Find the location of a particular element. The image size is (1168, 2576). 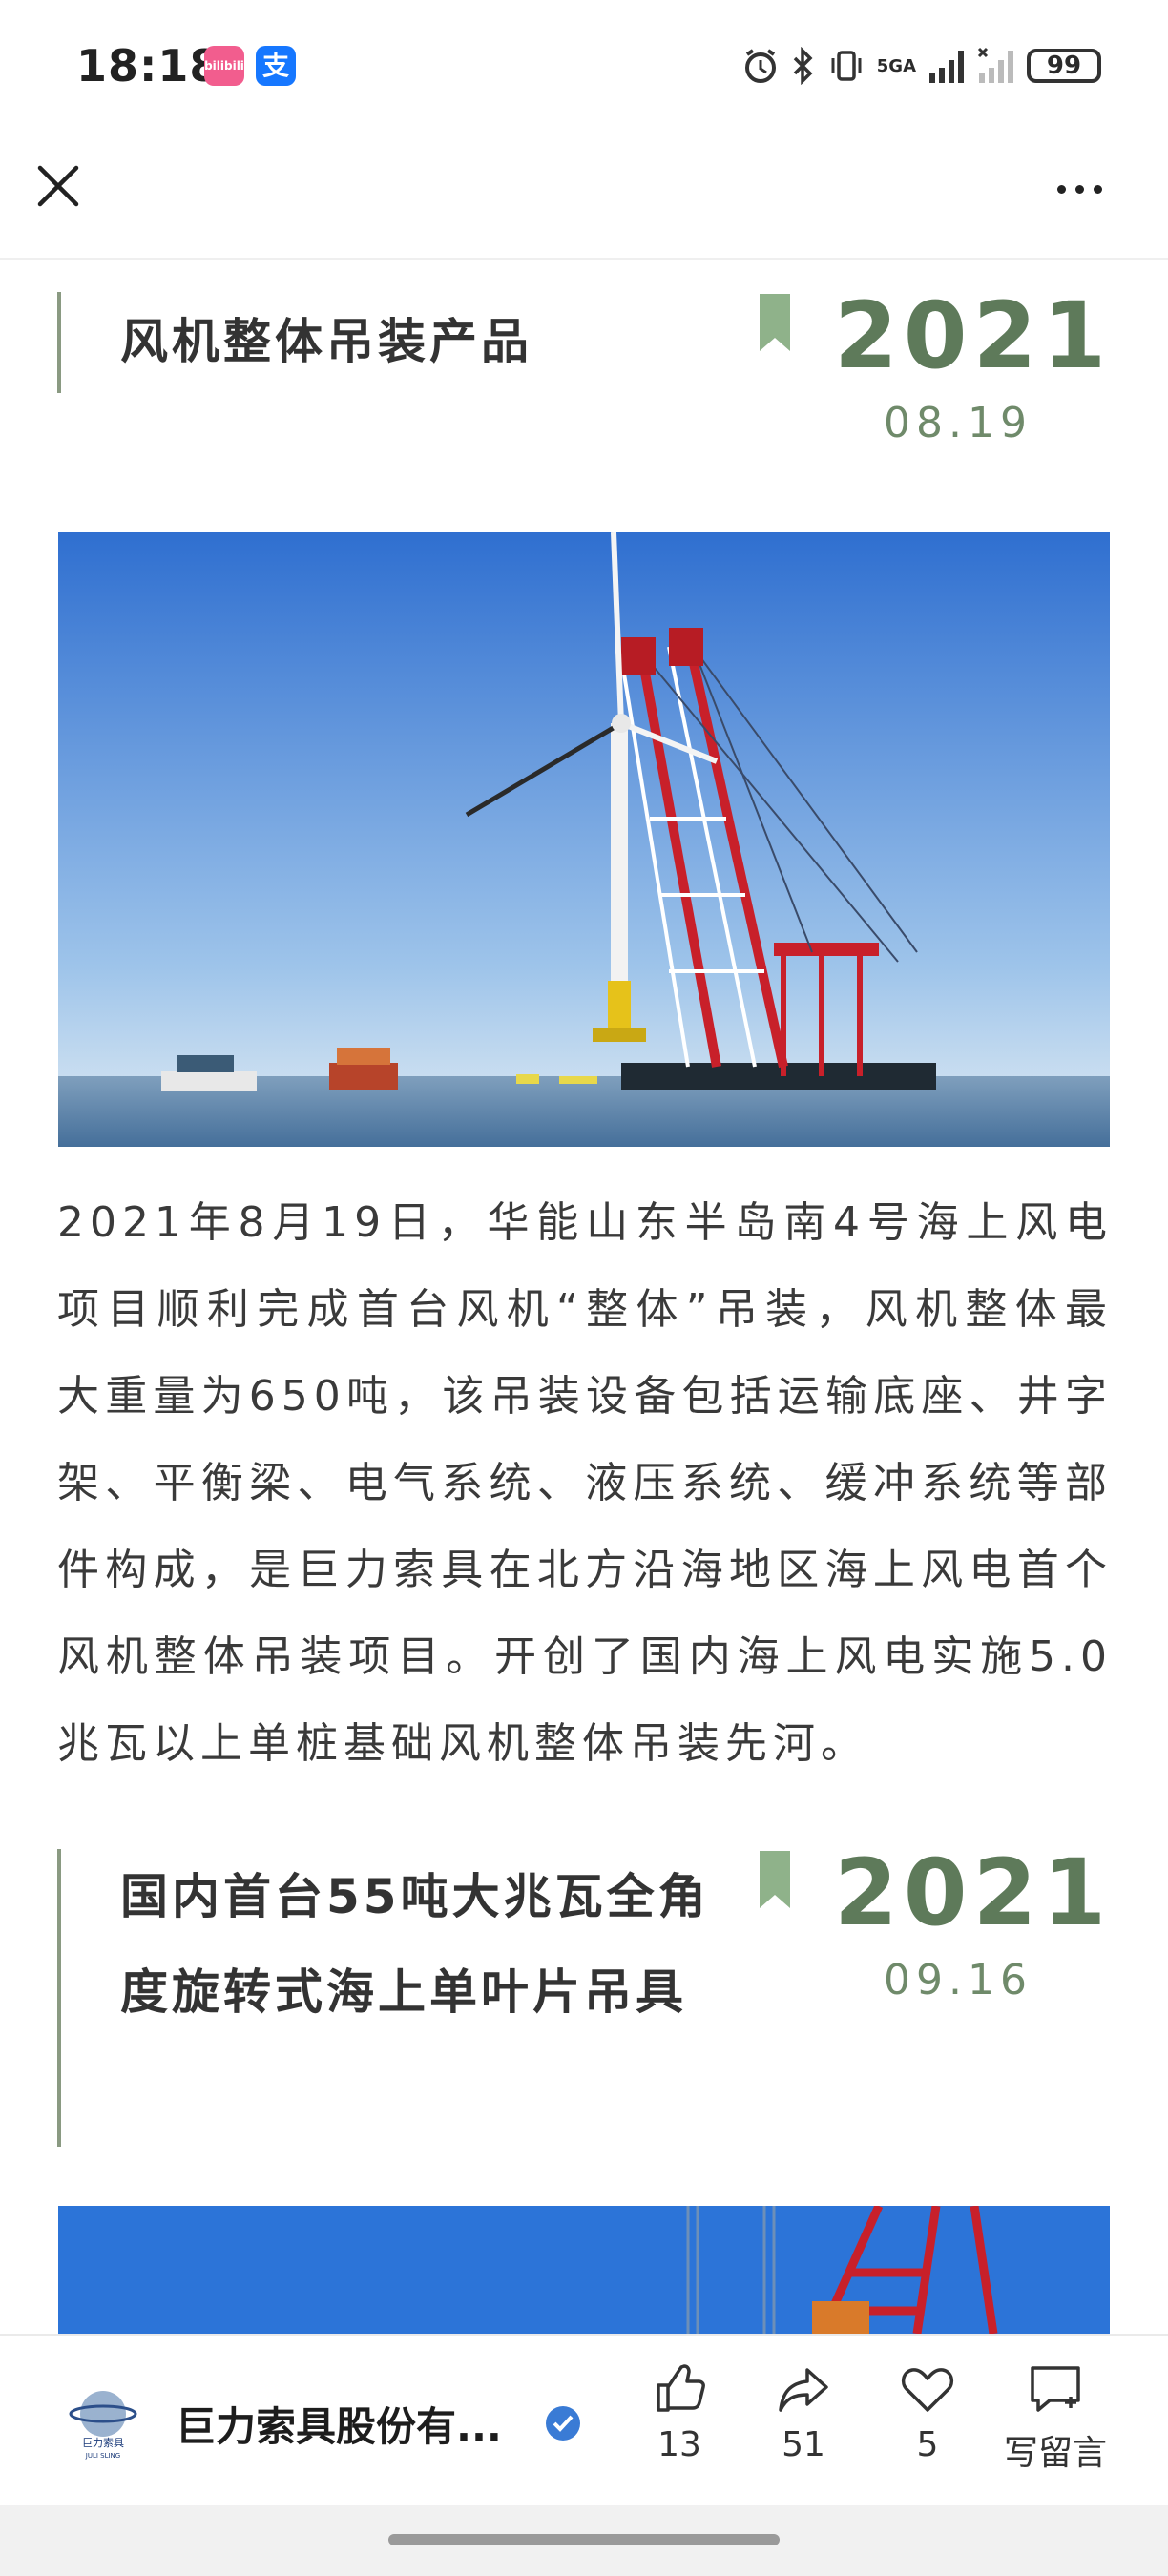

alipay-icon: 支 is located at coordinates (276, 66).